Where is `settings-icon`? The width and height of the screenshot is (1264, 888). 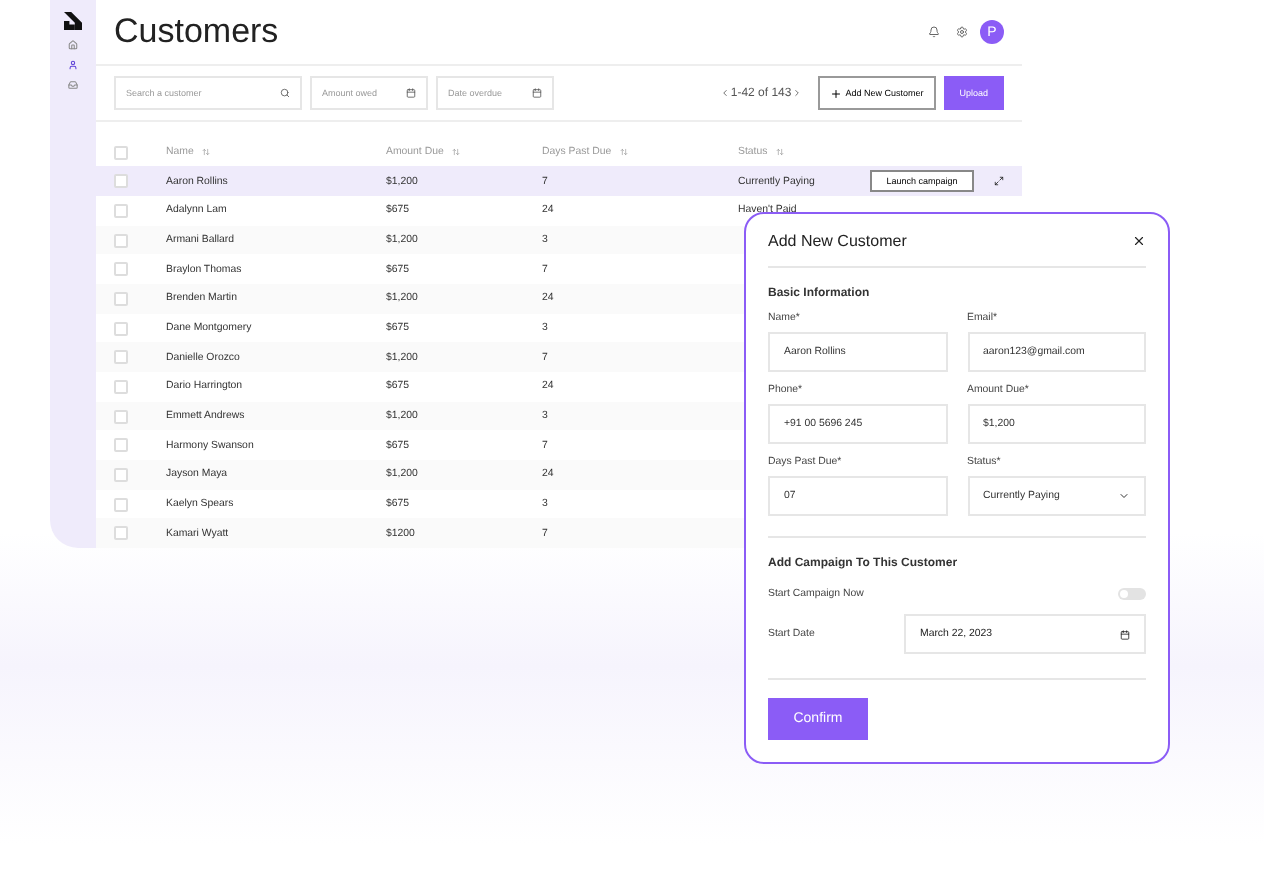
settings-icon is located at coordinates (962, 32).